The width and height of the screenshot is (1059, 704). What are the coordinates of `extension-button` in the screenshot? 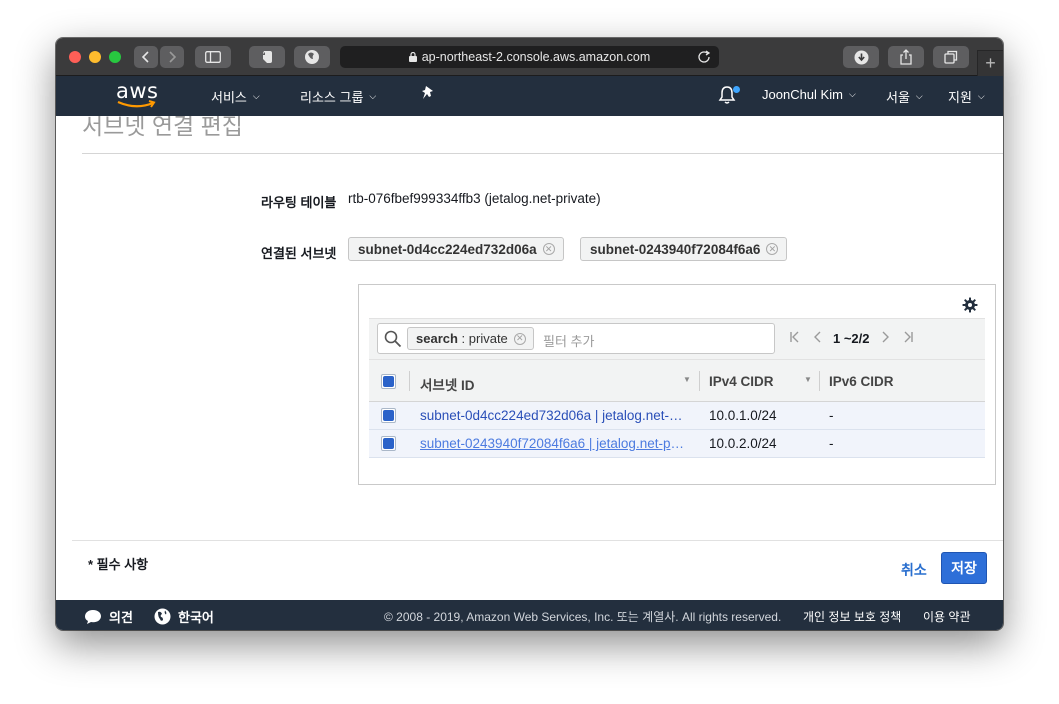 It's located at (312, 57).